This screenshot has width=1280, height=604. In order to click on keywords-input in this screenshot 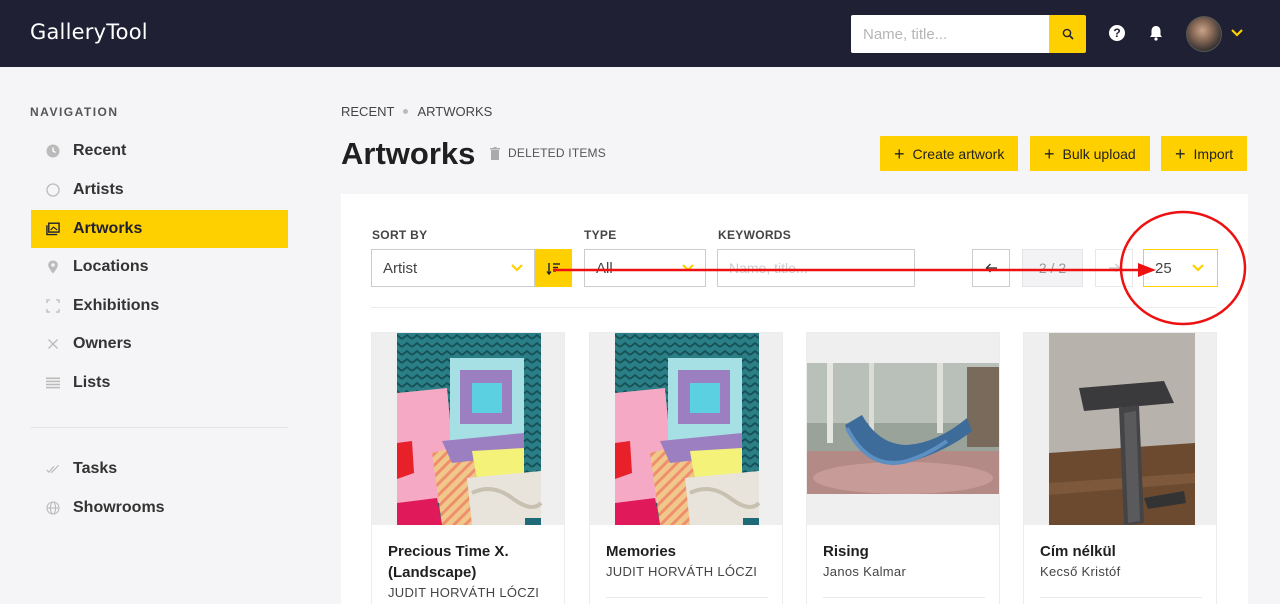, I will do `click(816, 268)`.